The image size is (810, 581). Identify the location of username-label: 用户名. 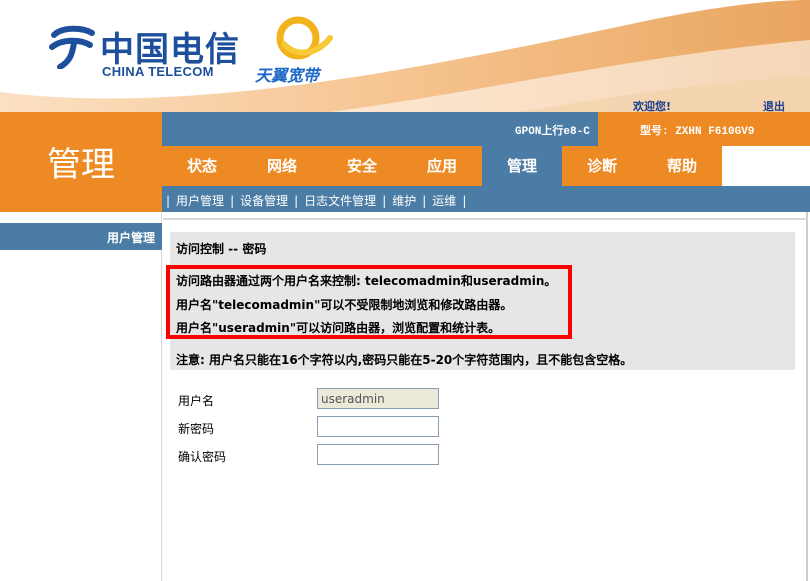
(196, 401).